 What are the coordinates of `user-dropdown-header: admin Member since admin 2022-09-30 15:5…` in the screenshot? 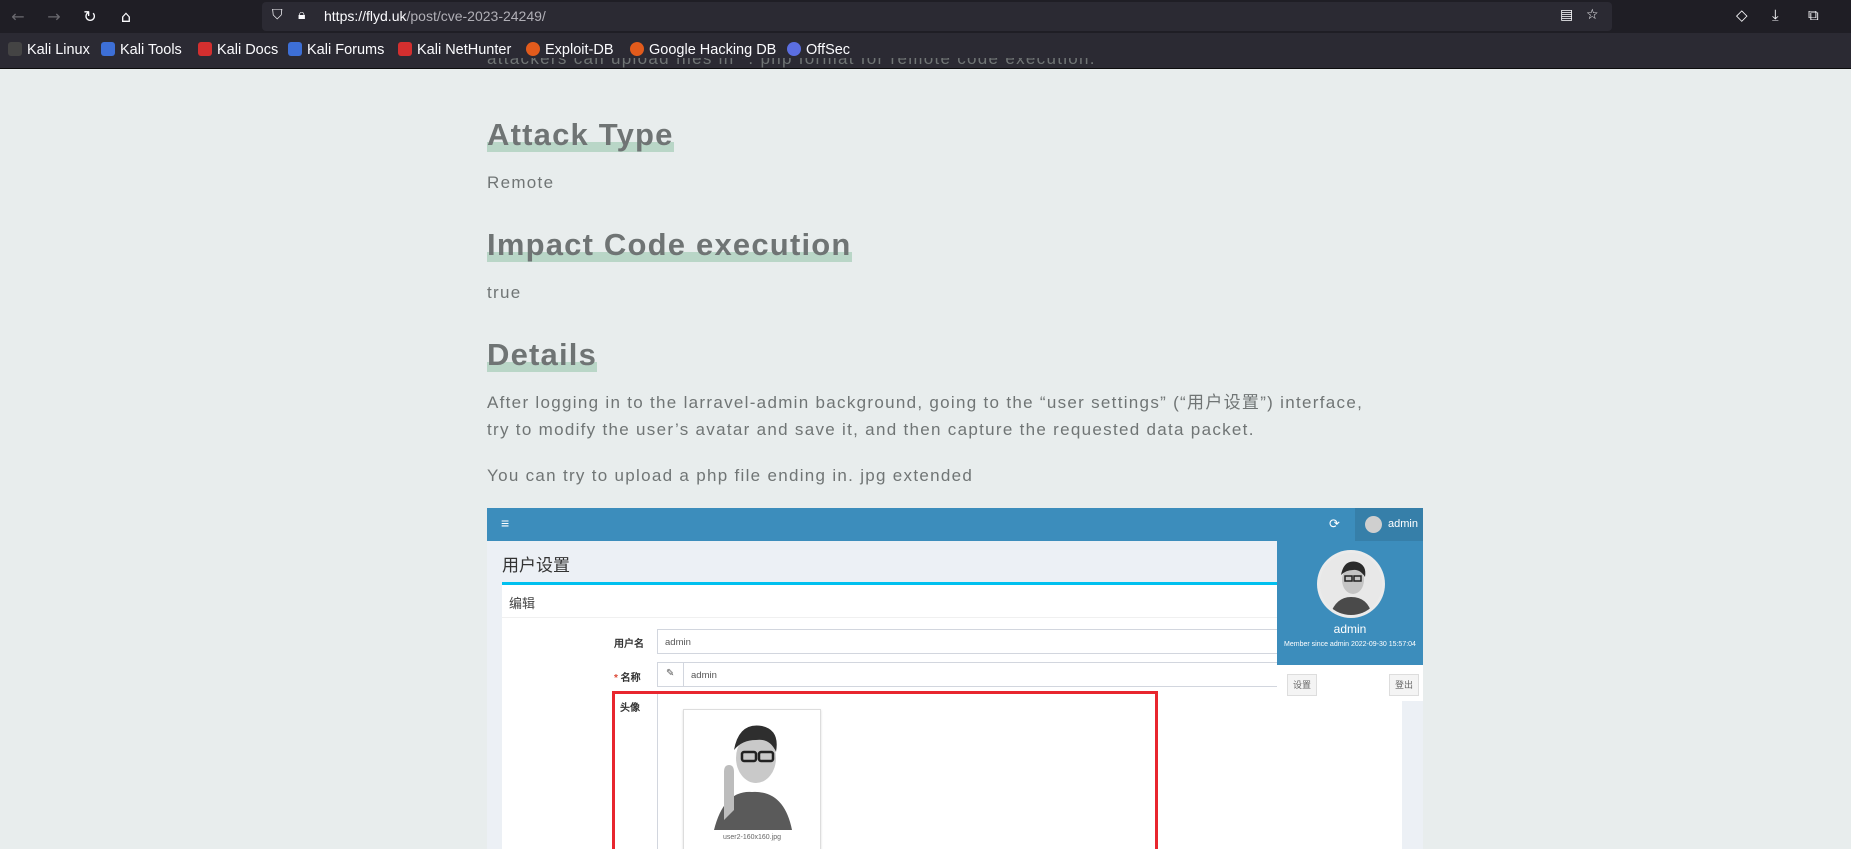 It's located at (1350, 603).